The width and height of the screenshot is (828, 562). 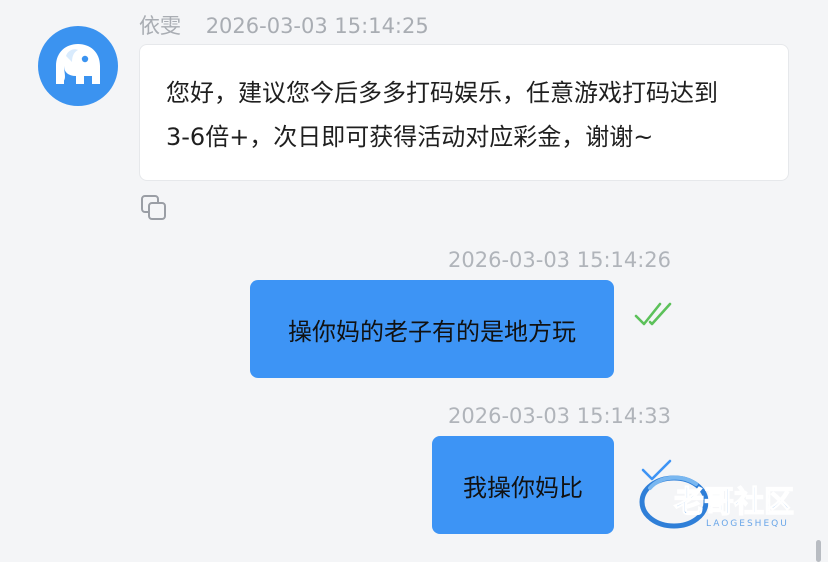 I want to click on double-check-icon, so click(x=656, y=316).